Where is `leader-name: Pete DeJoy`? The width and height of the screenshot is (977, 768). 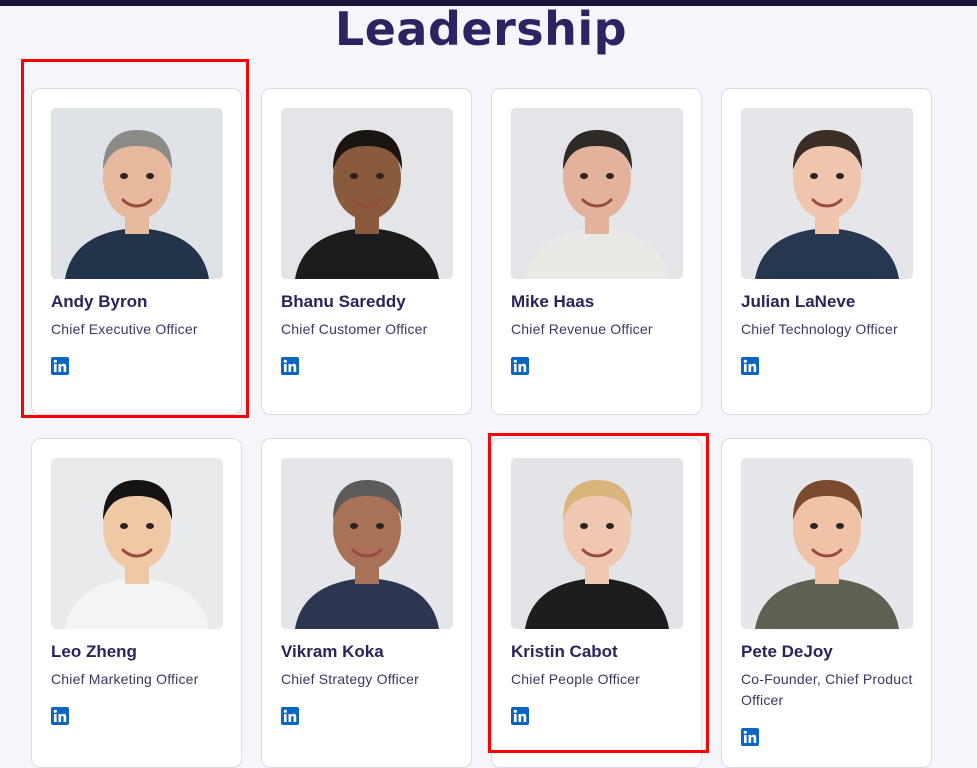
leader-name: Pete DeJoy is located at coordinates (787, 651).